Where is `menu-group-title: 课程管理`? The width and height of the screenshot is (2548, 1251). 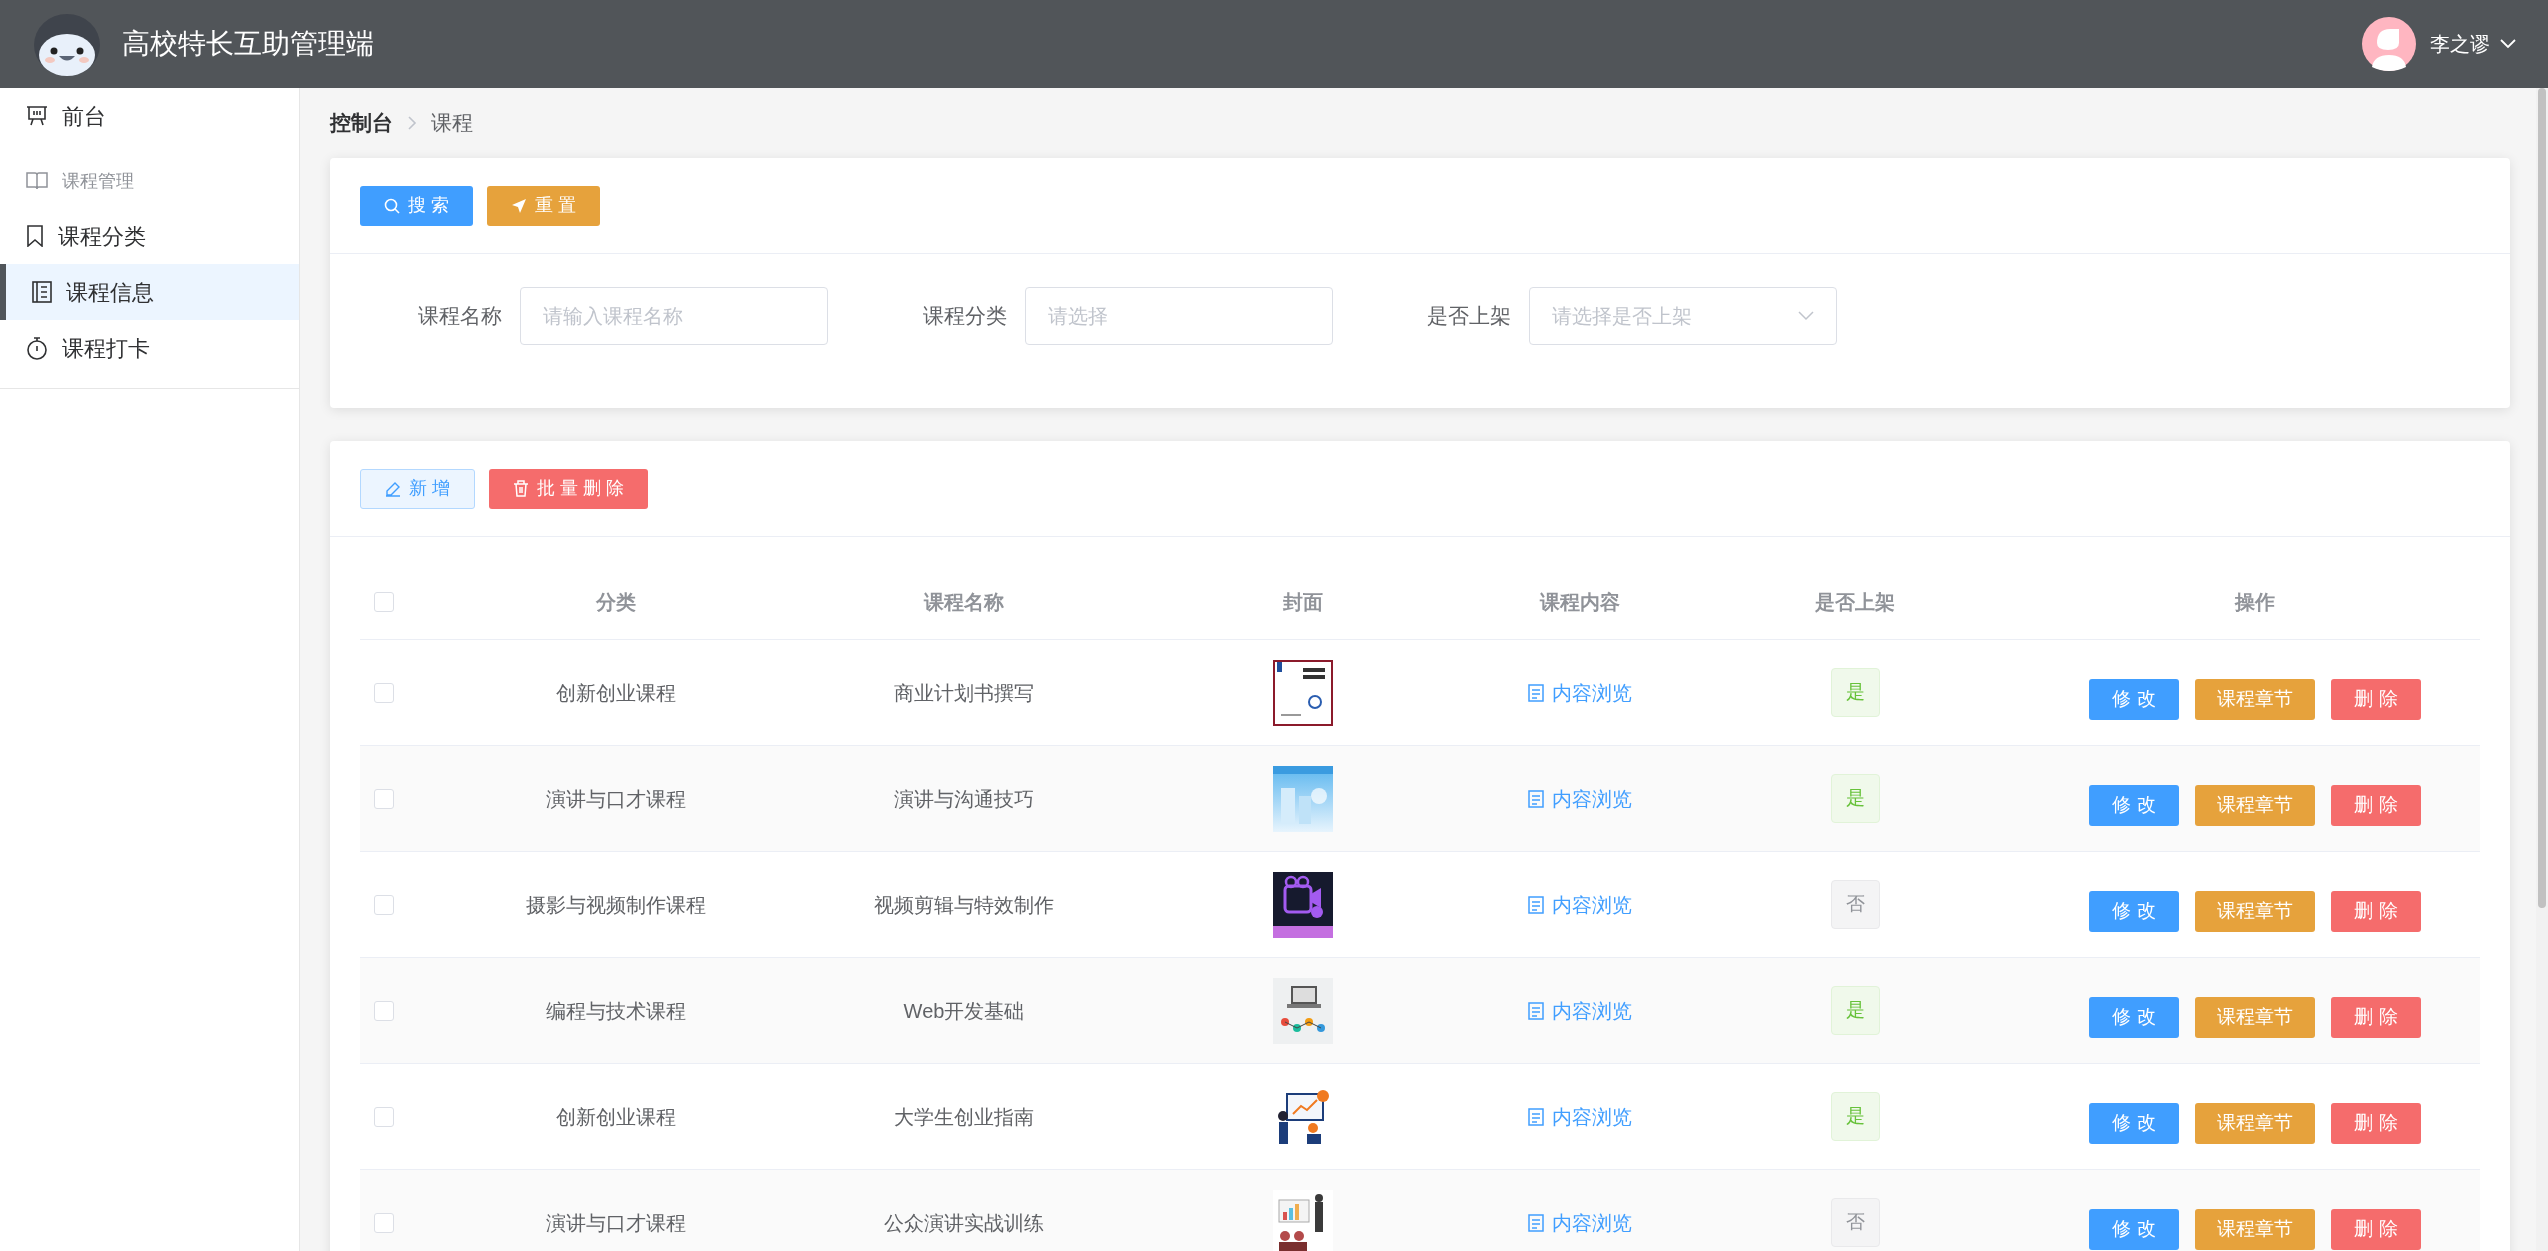 menu-group-title: 课程管理 is located at coordinates (149, 181).